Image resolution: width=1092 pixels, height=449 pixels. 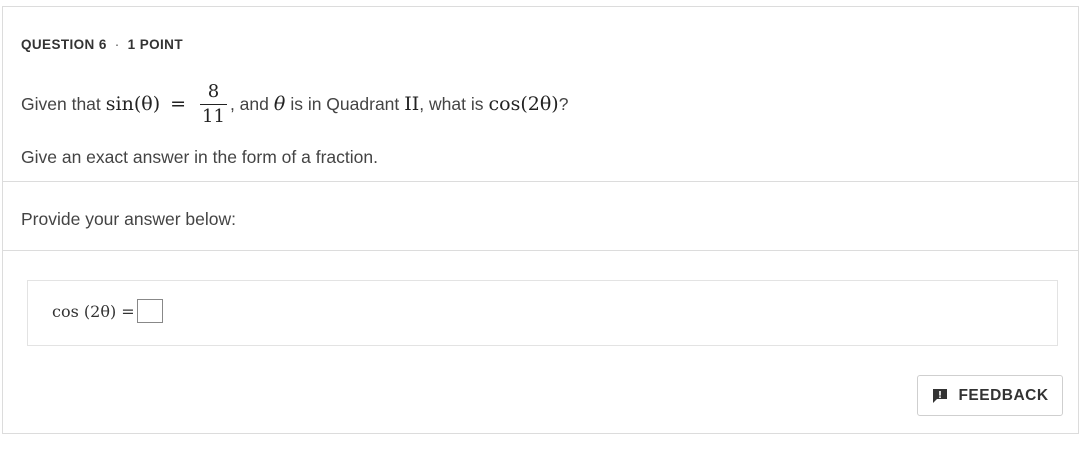 What do you see at coordinates (542, 313) in the screenshot?
I see `answer-panel: cos (2θ) =` at bounding box center [542, 313].